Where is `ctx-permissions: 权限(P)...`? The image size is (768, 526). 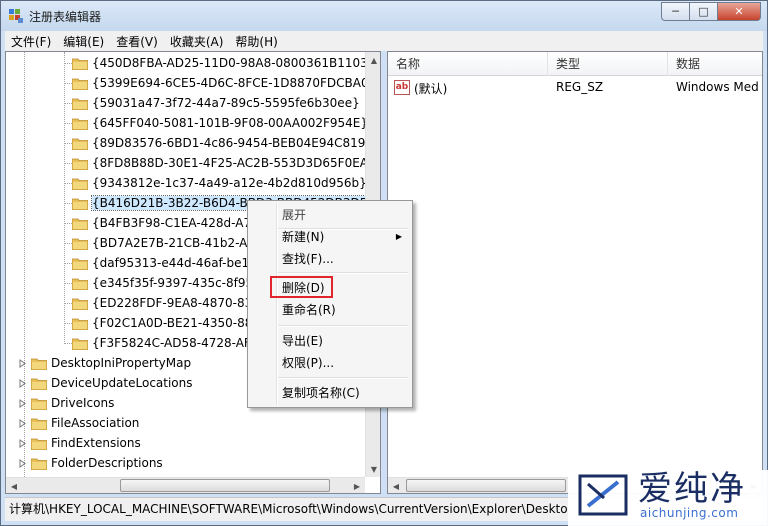 ctx-permissions: 权限(P)... is located at coordinates (330, 363).